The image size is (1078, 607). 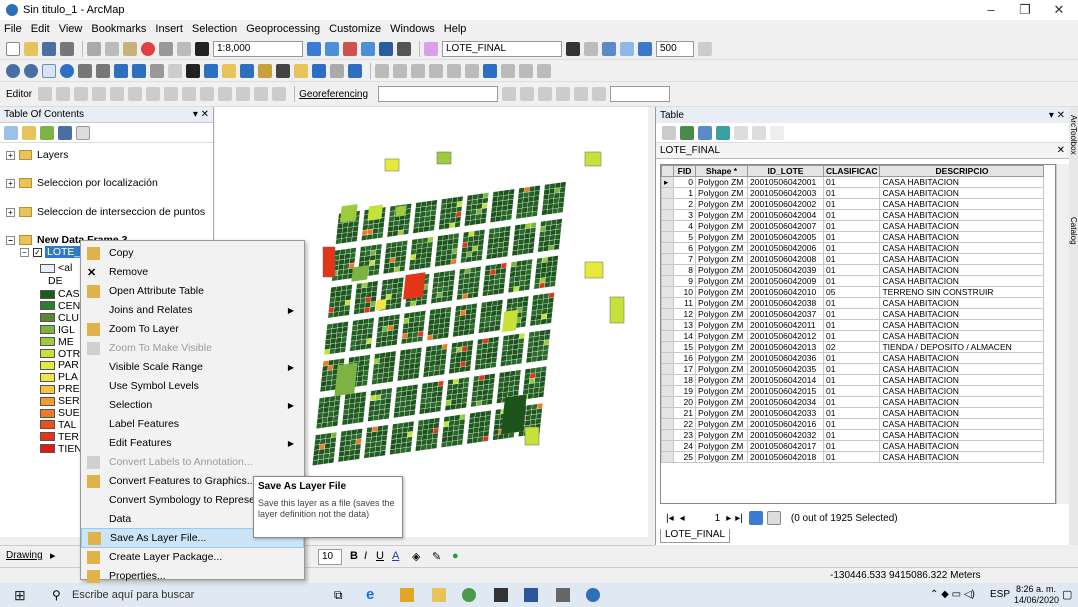 What do you see at coordinates (49, 70) in the screenshot?
I see `pan-icon` at bounding box center [49, 70].